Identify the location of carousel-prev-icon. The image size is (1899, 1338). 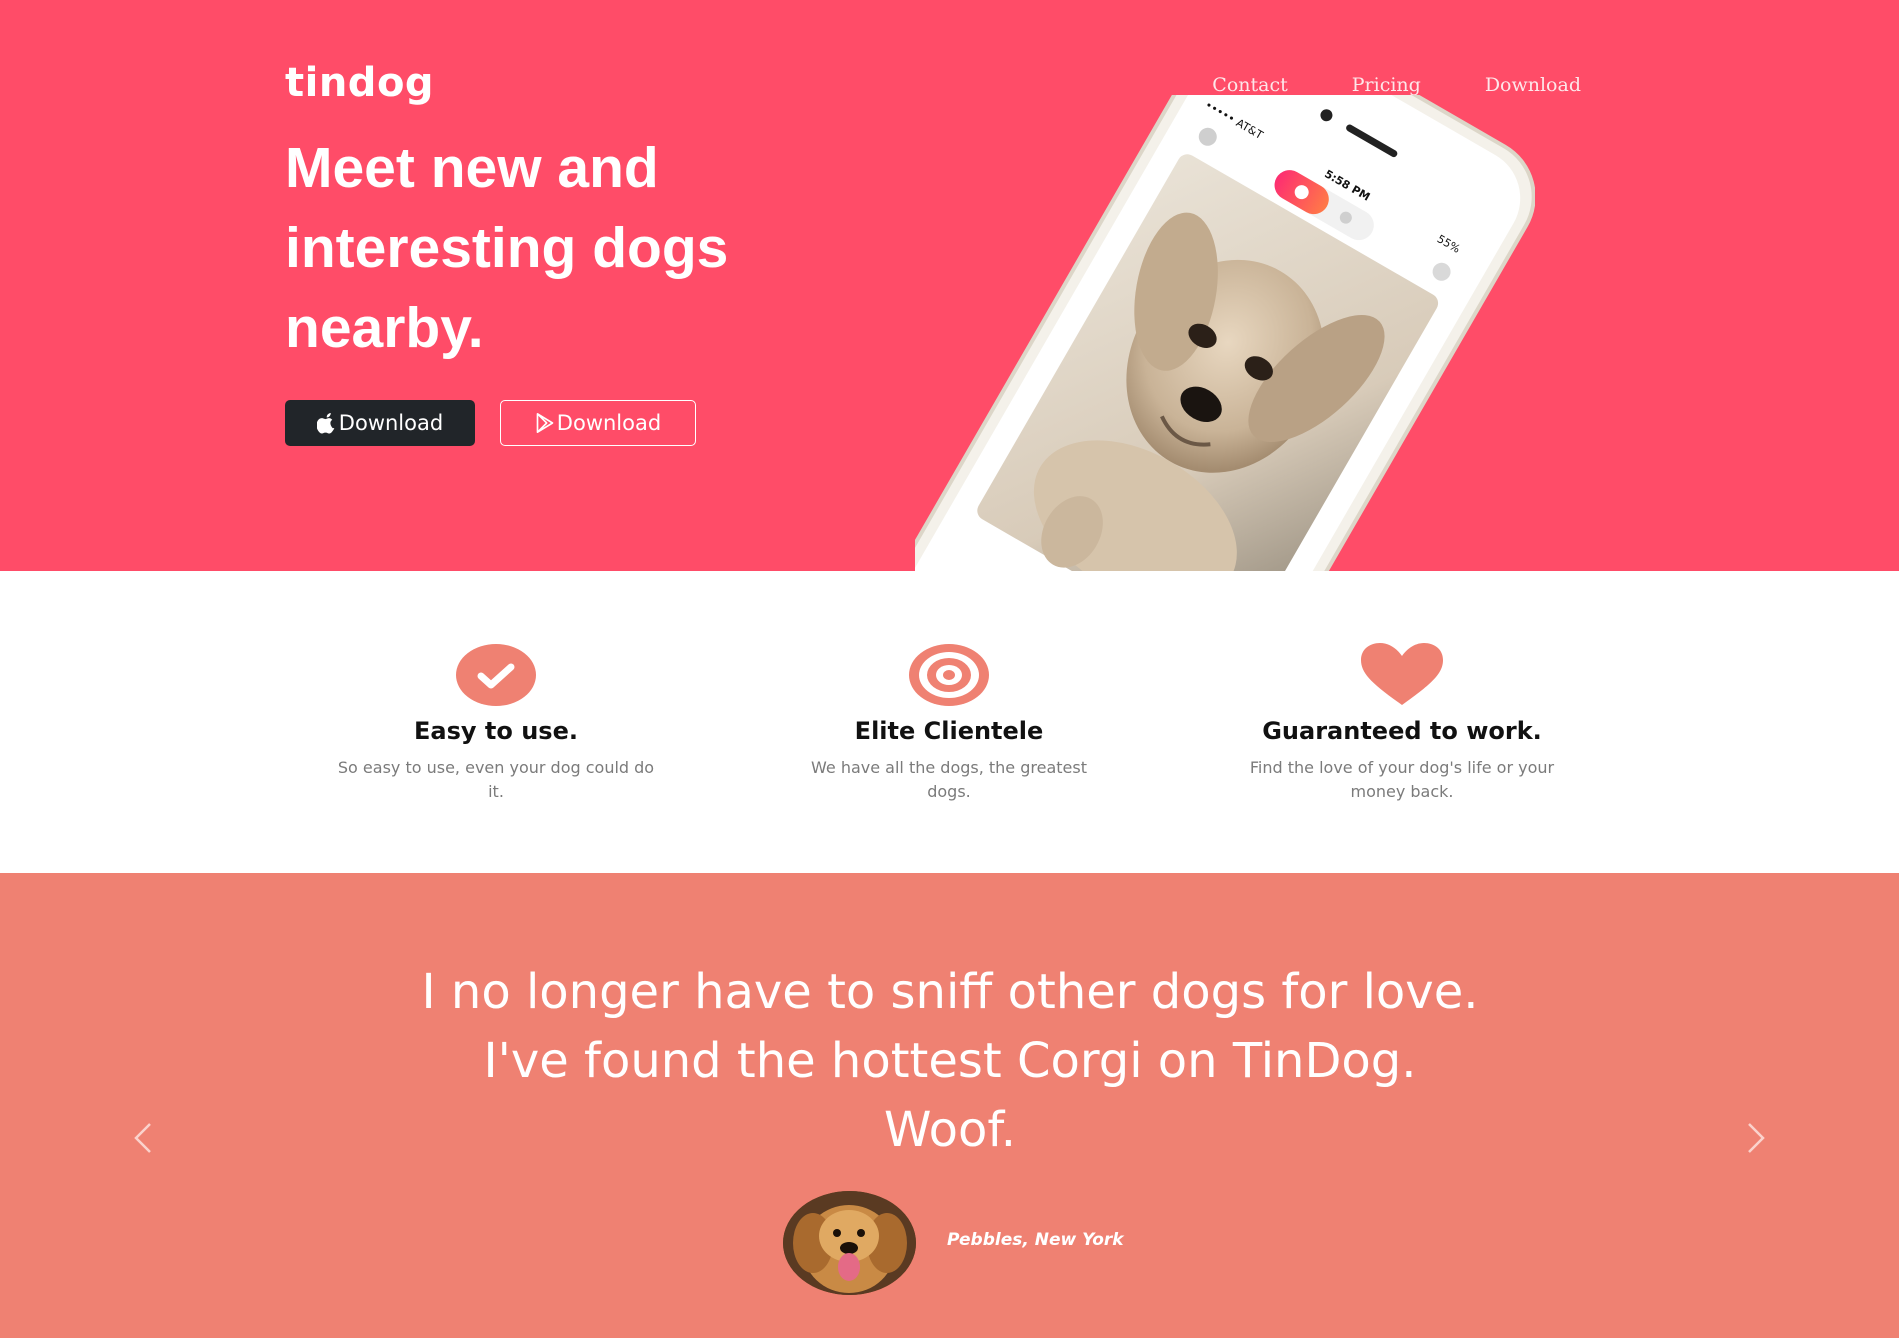
(143, 1138).